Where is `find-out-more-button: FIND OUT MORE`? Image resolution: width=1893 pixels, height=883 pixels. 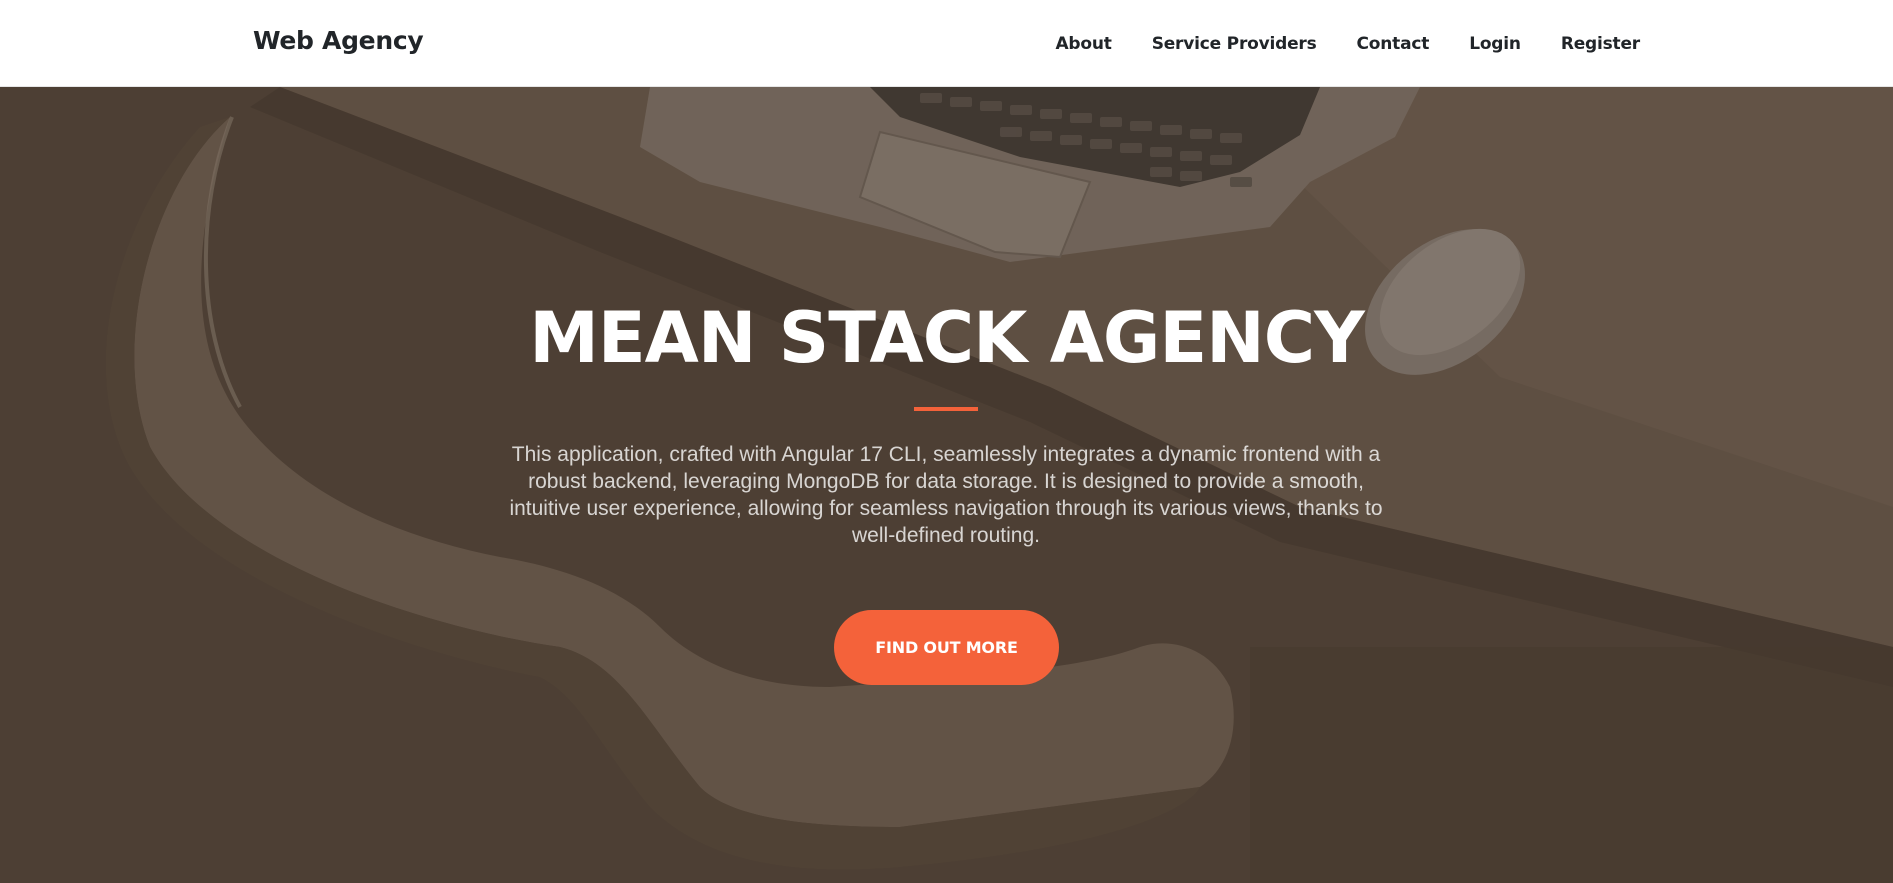 find-out-more-button: FIND OUT MORE is located at coordinates (946, 647).